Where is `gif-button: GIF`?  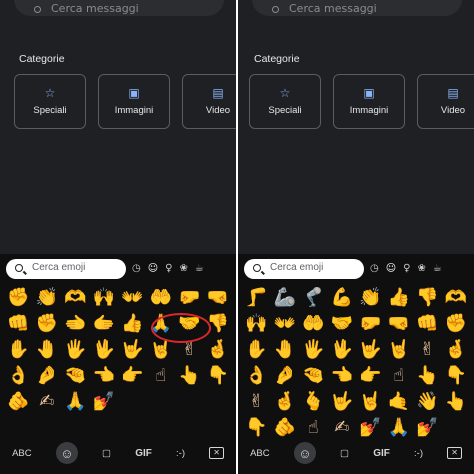 gif-button: GIF is located at coordinates (381, 453).